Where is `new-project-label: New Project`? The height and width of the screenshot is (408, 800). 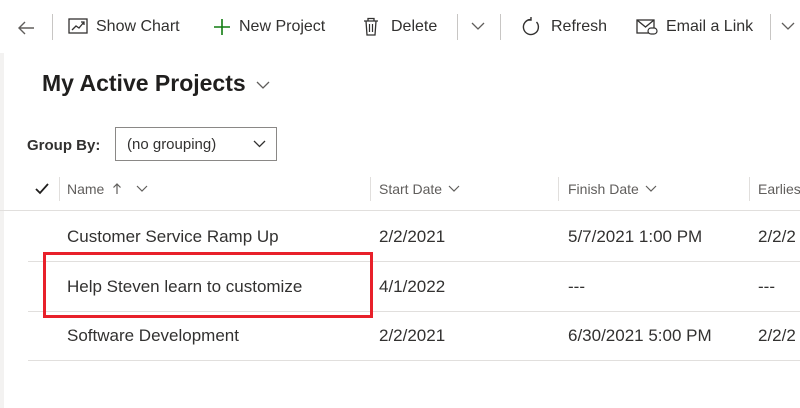
new-project-label: New Project is located at coordinates (282, 26).